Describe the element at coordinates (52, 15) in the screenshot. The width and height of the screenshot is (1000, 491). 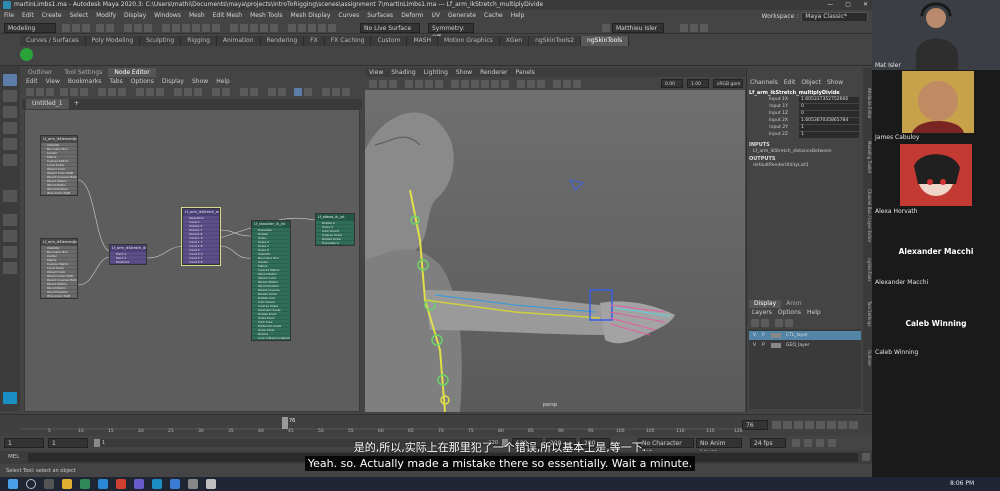
I see `menu-create: Create` at that location.